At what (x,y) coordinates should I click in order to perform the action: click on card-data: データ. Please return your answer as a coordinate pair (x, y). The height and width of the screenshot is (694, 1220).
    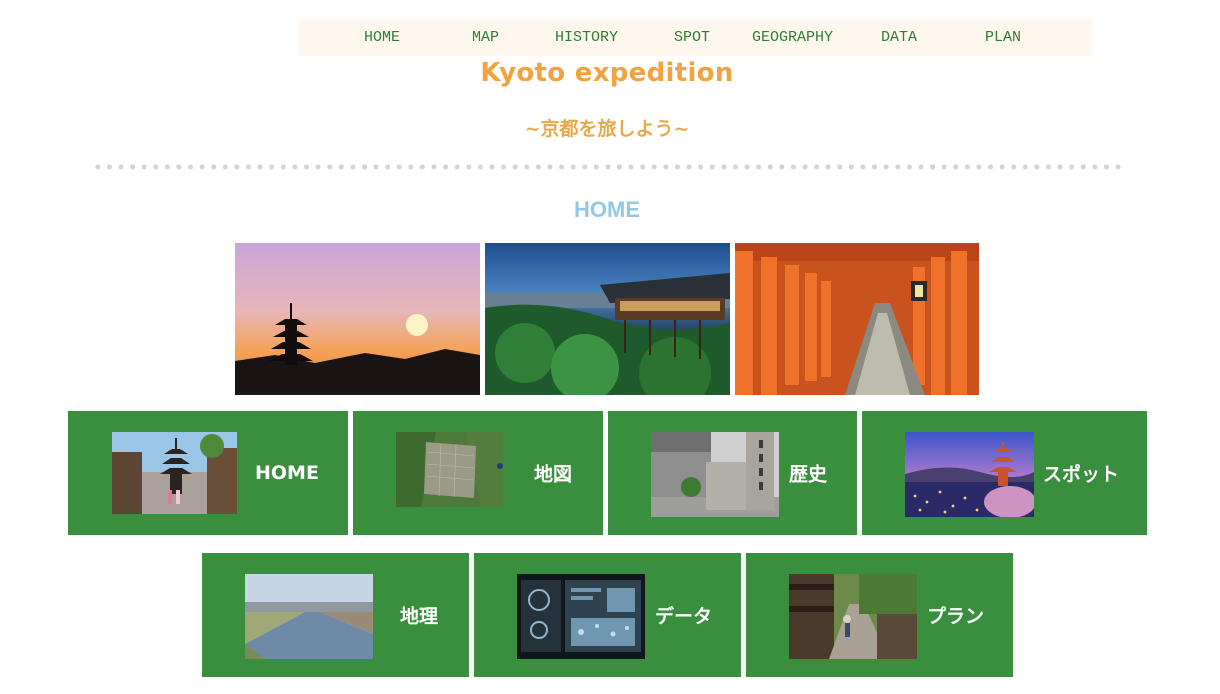
    Looking at the image, I should click on (607, 615).